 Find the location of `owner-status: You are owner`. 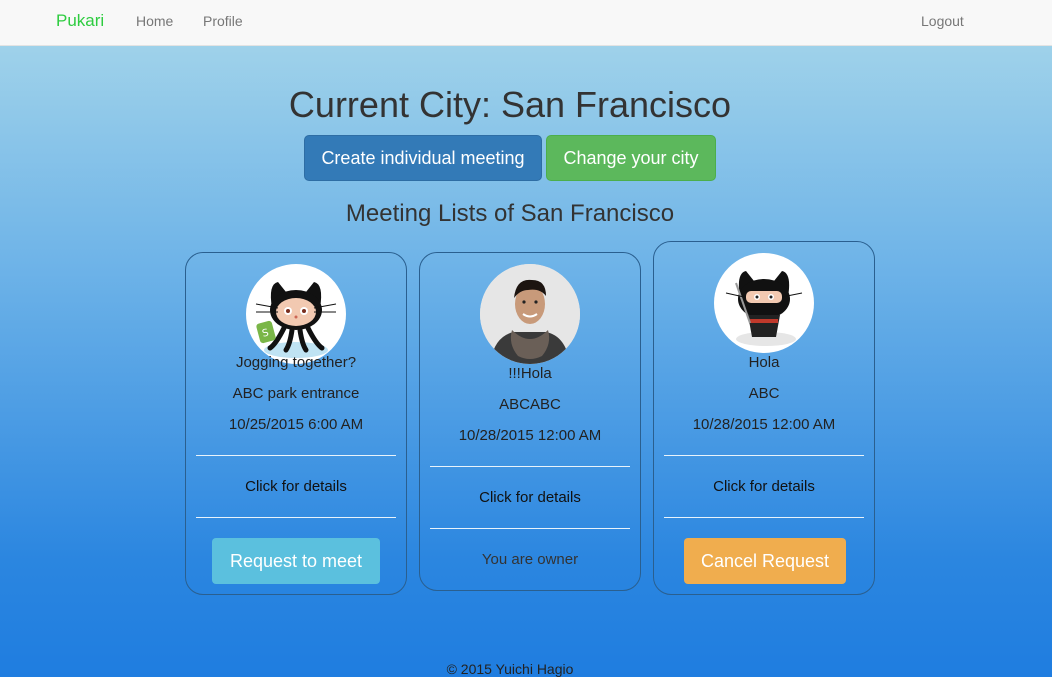

owner-status: You are owner is located at coordinates (530, 559).